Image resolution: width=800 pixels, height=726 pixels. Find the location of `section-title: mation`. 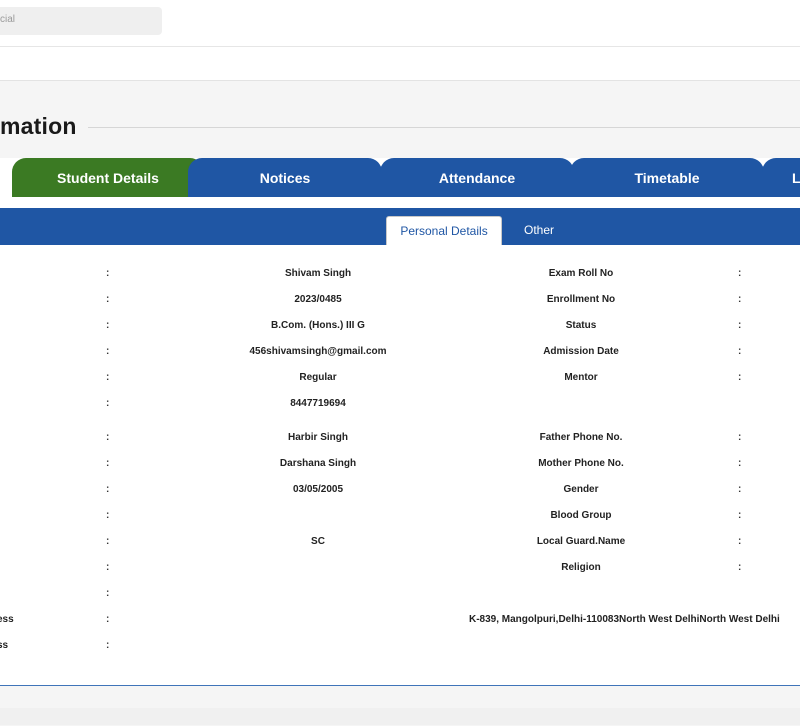

section-title: mation is located at coordinates (38, 126).